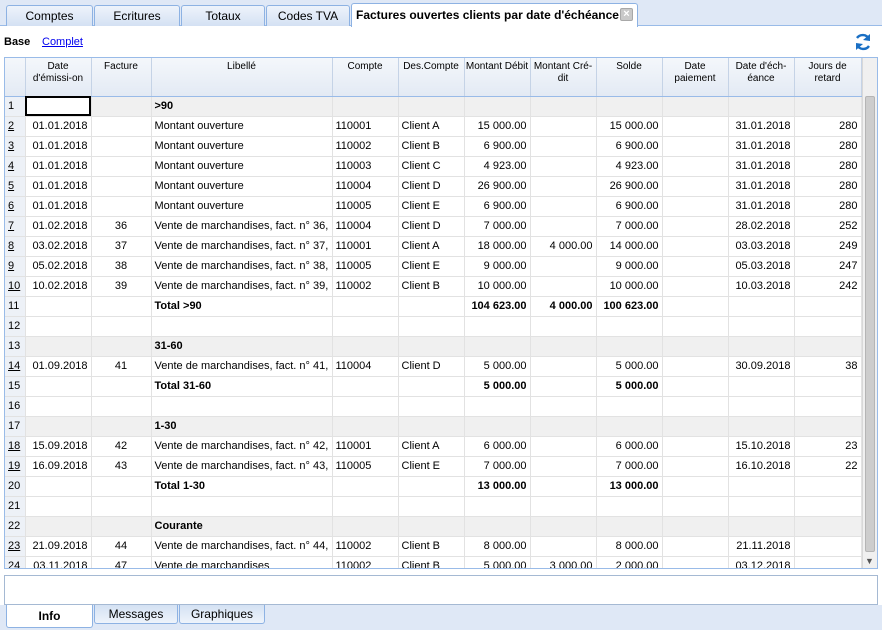  I want to click on table-row: 17 1-30, so click(433, 426).